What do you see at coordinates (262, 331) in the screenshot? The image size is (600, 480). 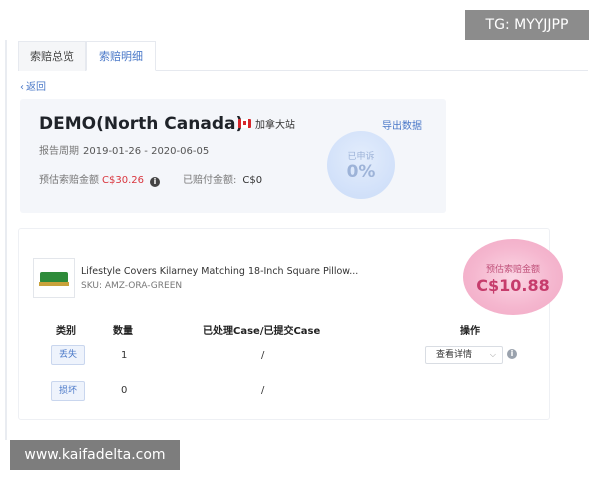 I see `header-case-ratio: 已处理Case/已提交Case` at bounding box center [262, 331].